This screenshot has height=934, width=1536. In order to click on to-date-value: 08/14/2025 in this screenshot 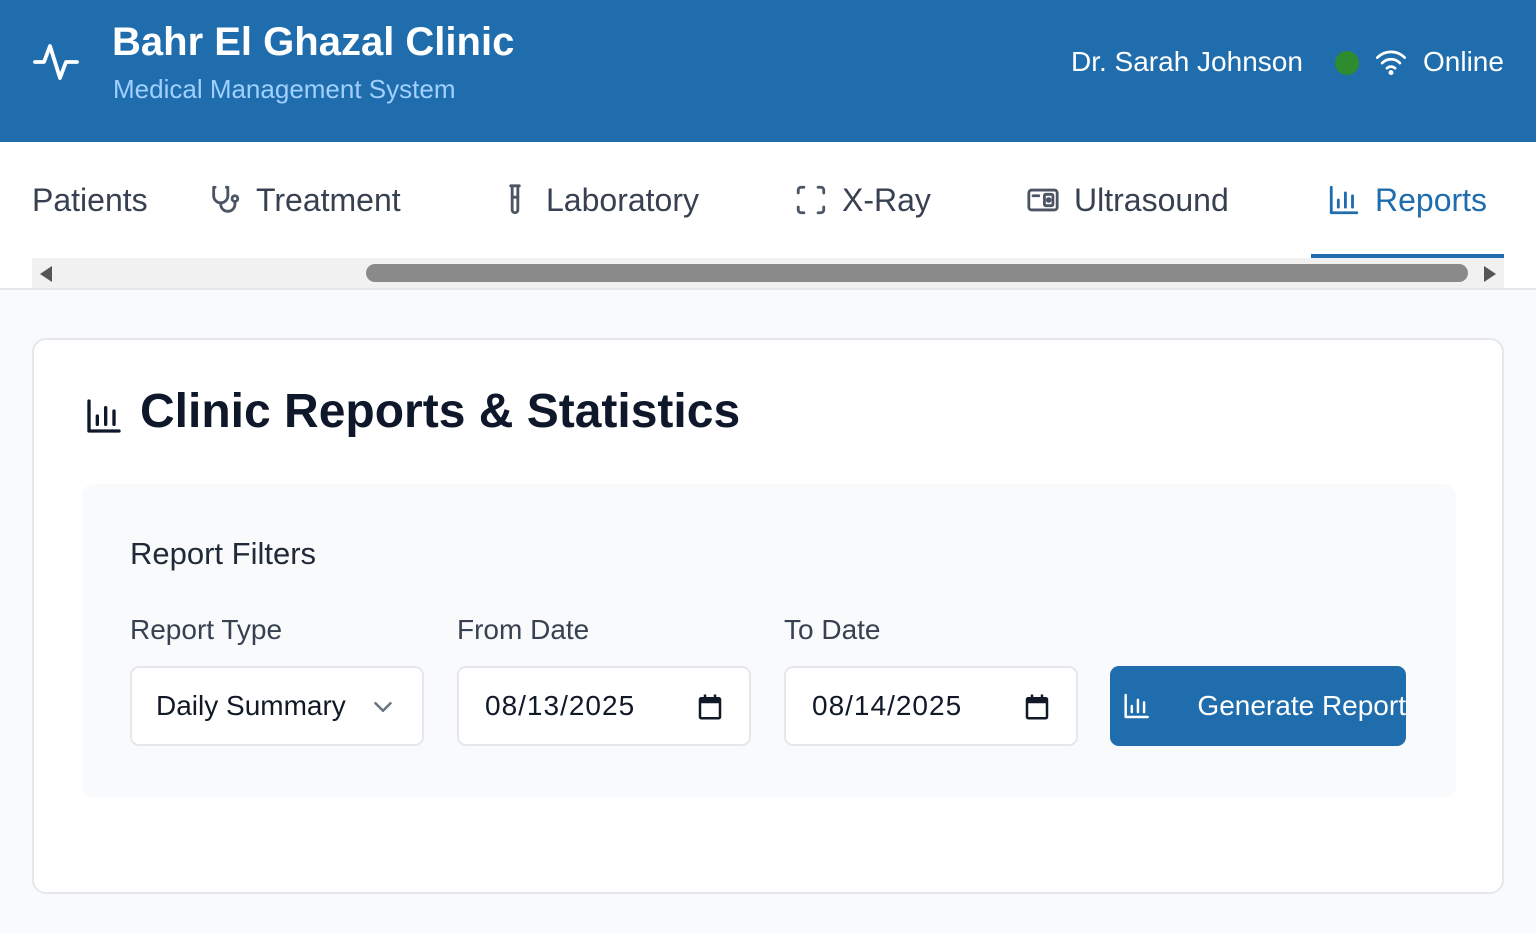, I will do `click(887, 705)`.